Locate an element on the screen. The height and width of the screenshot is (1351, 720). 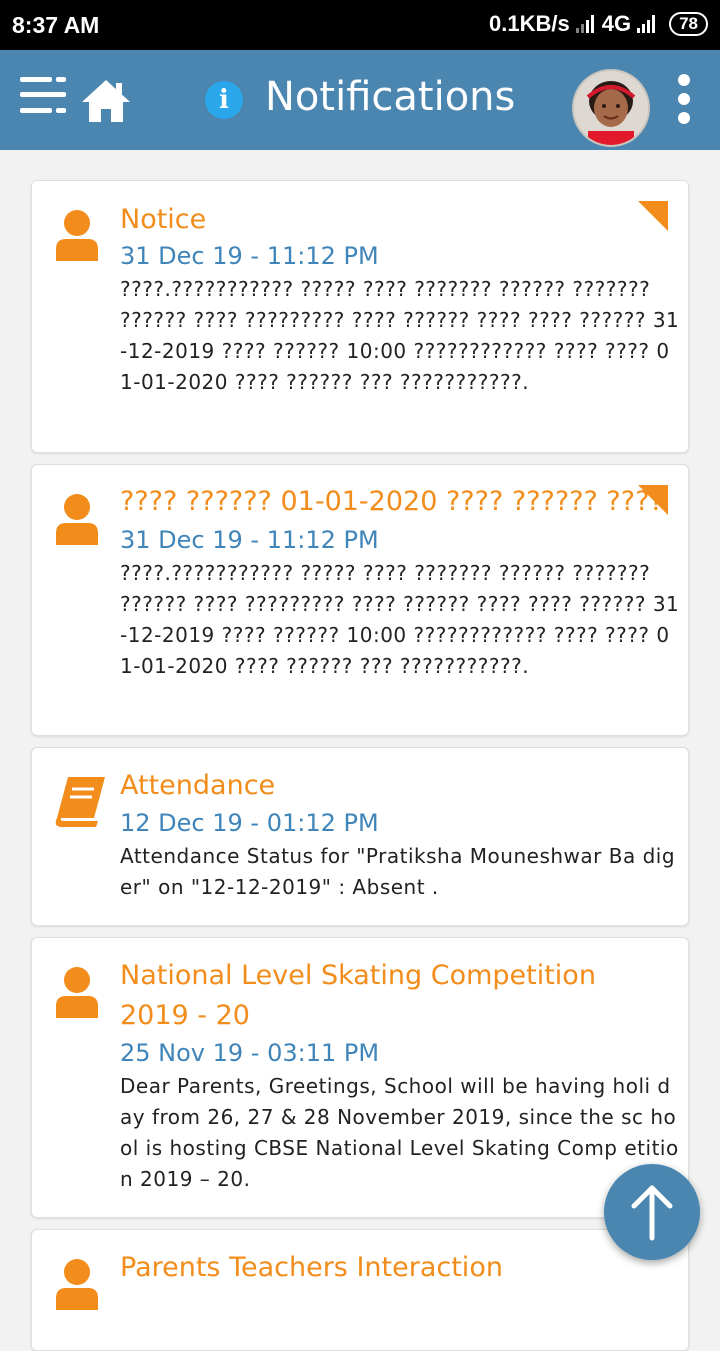
scroll-to-top-button is located at coordinates (652, 1212).